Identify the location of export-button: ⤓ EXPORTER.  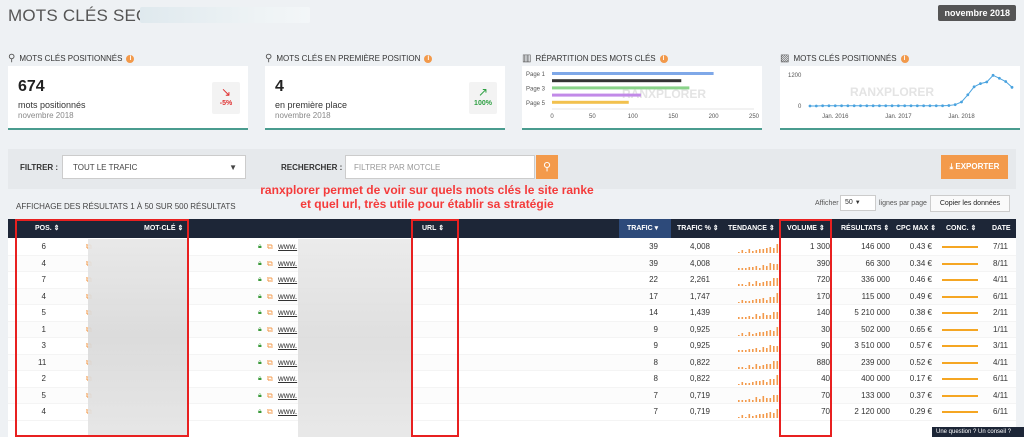
(974, 167).